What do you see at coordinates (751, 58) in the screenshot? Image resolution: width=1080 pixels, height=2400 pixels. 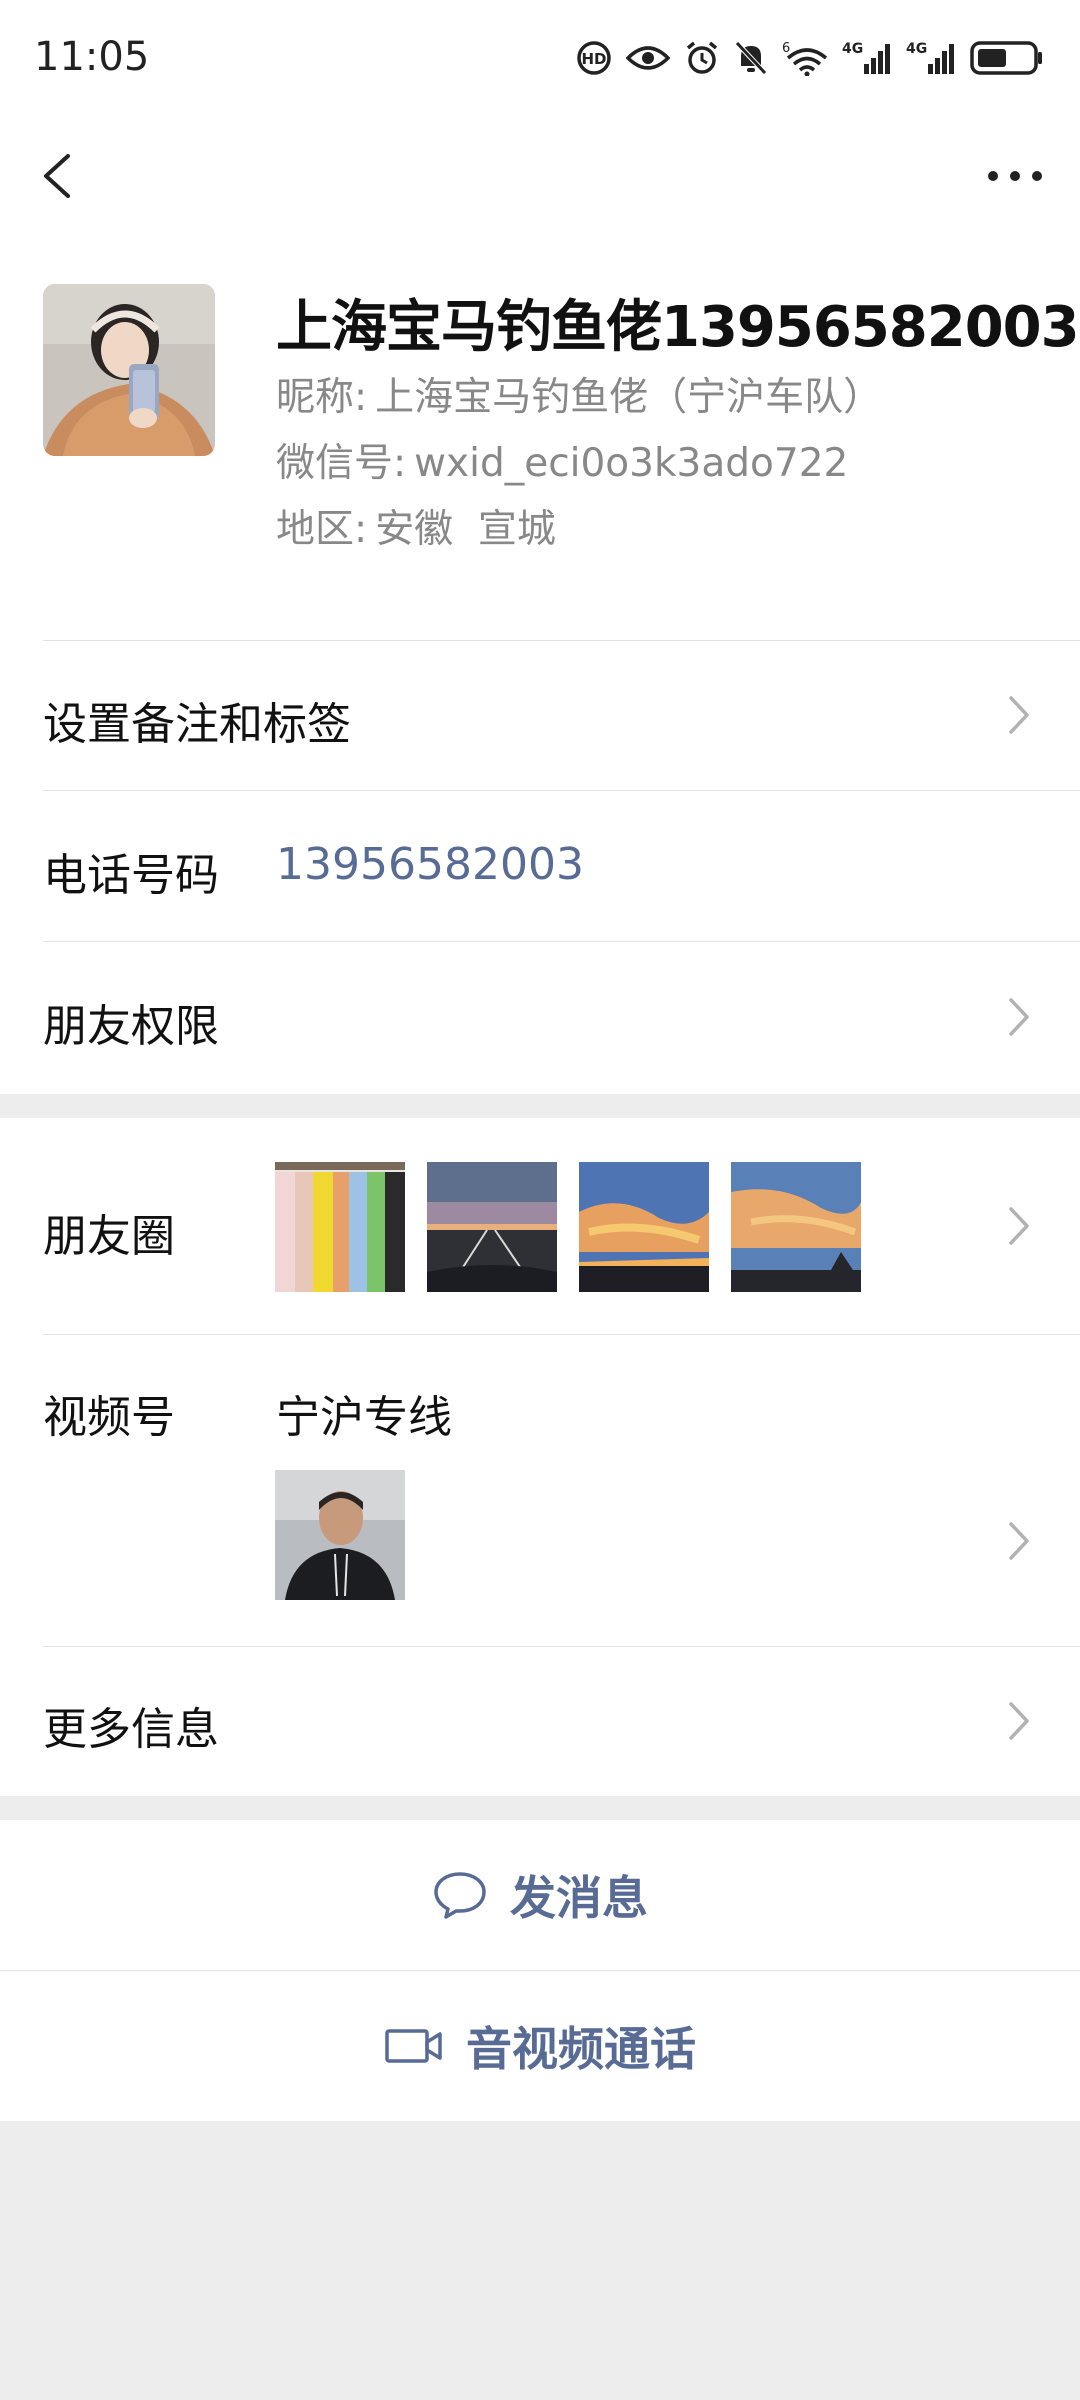 I see `mute-icon` at bounding box center [751, 58].